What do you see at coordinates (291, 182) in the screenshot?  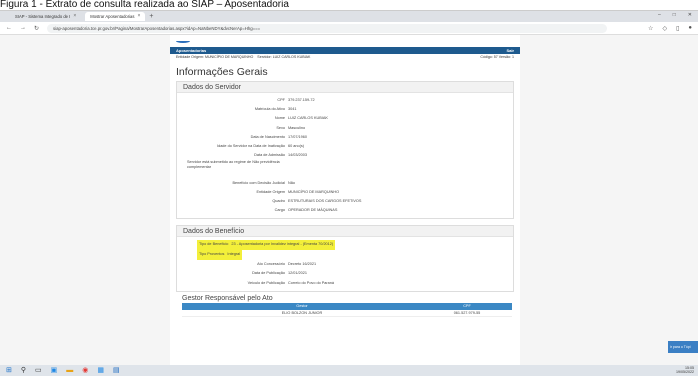 I see `field-value: Não` at bounding box center [291, 182].